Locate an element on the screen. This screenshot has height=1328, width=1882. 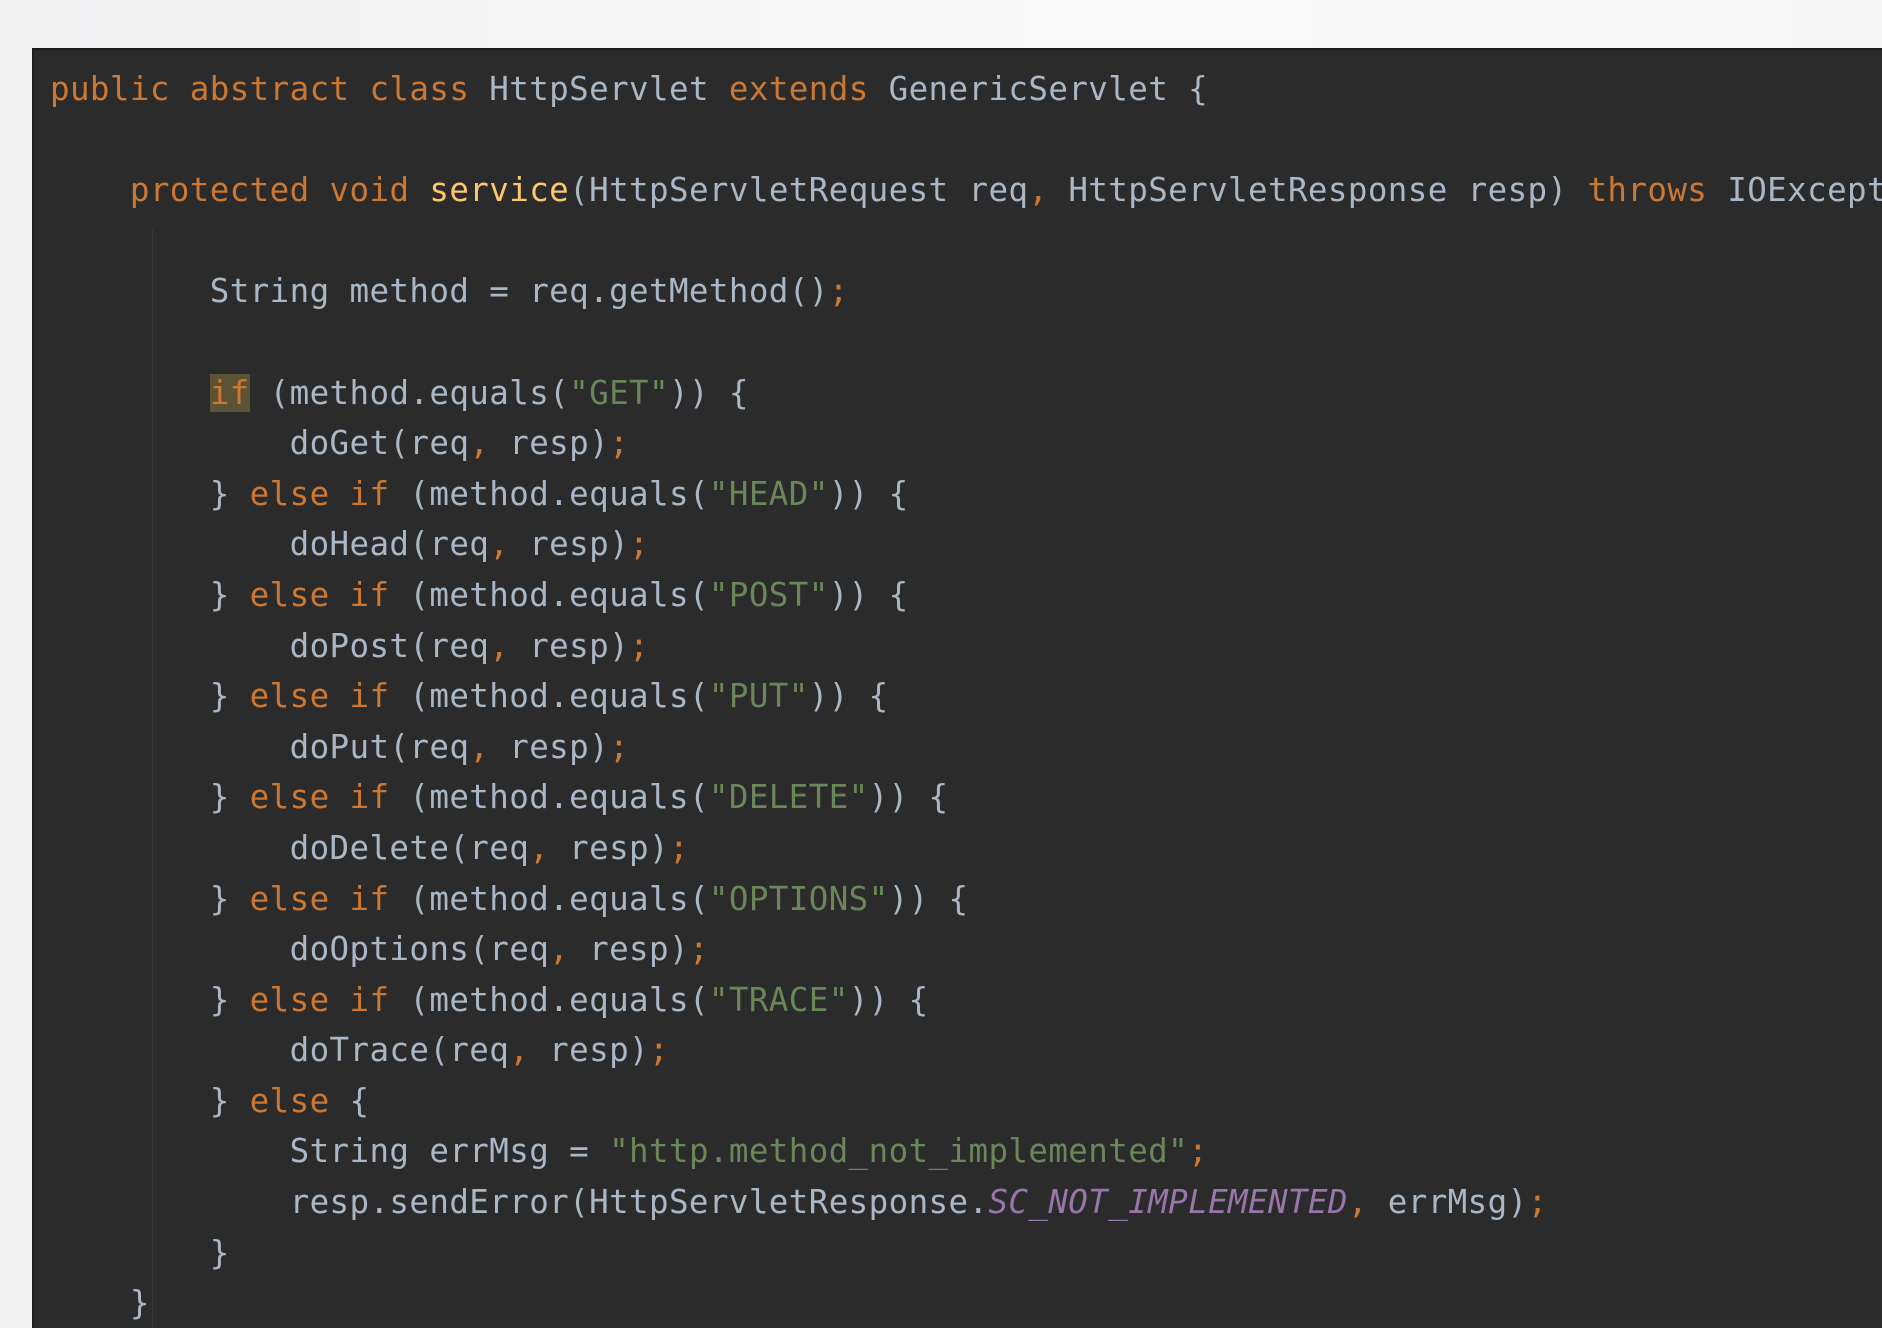
code-line: doTrace(req, resp); is located at coordinates (966, 1050).